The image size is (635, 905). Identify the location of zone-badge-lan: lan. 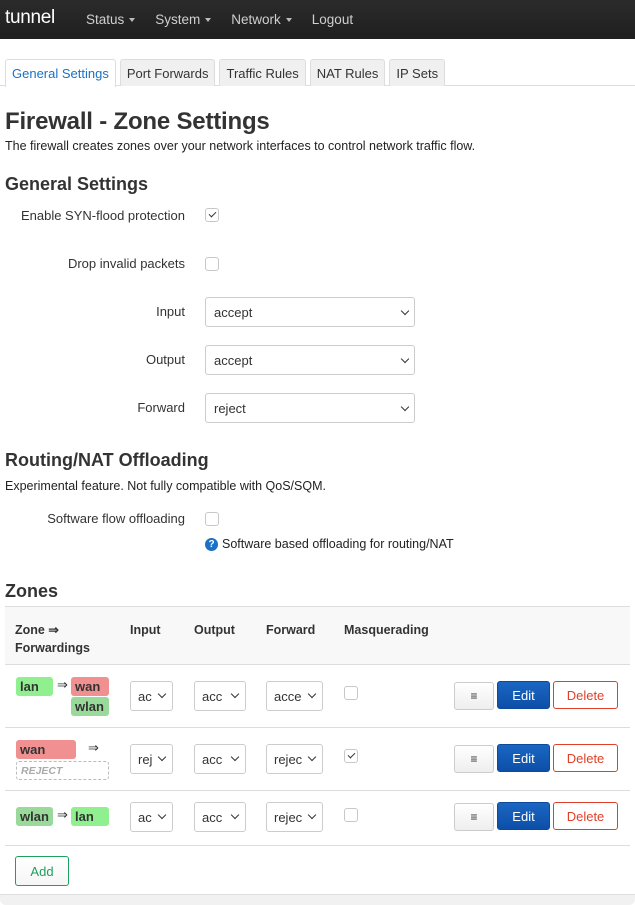
(34, 686).